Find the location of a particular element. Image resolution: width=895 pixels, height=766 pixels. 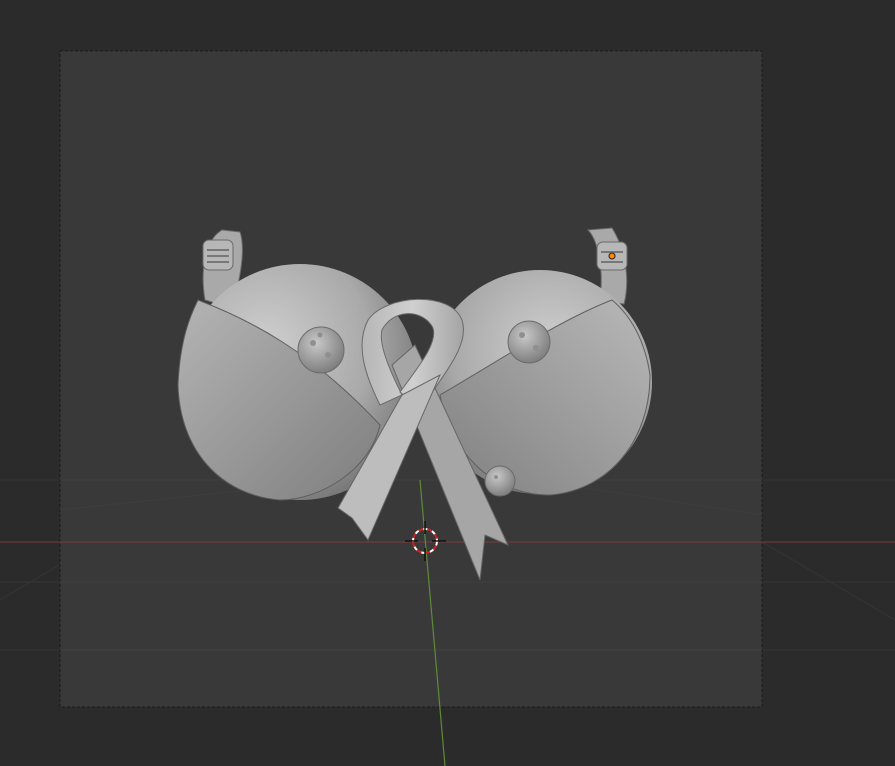

tumor-lump-right is located at coordinates (529, 342).